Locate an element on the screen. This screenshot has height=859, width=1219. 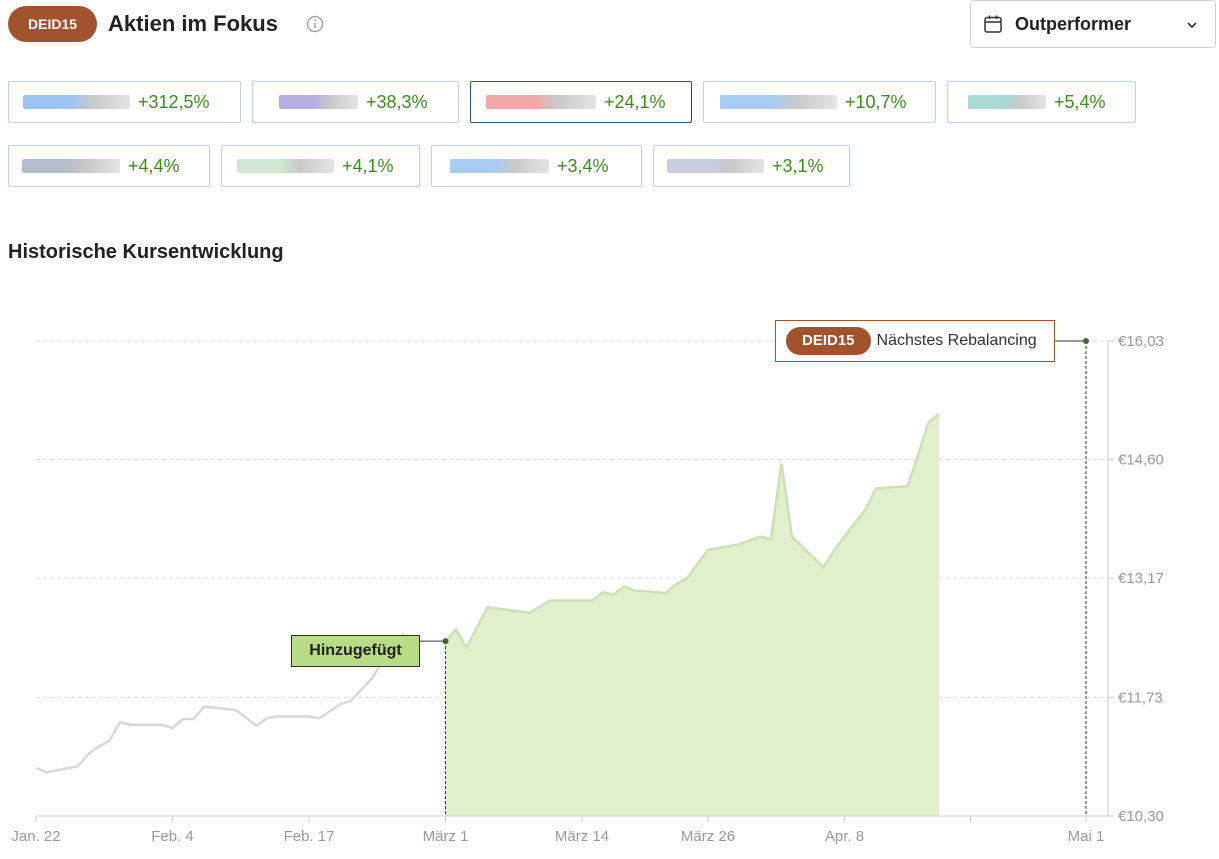
performer-chip-9: +3,1% is located at coordinates (751, 166).